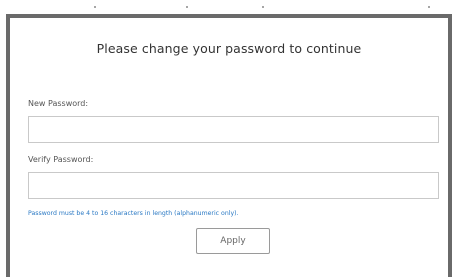  I want to click on new-password-input, so click(233, 129).